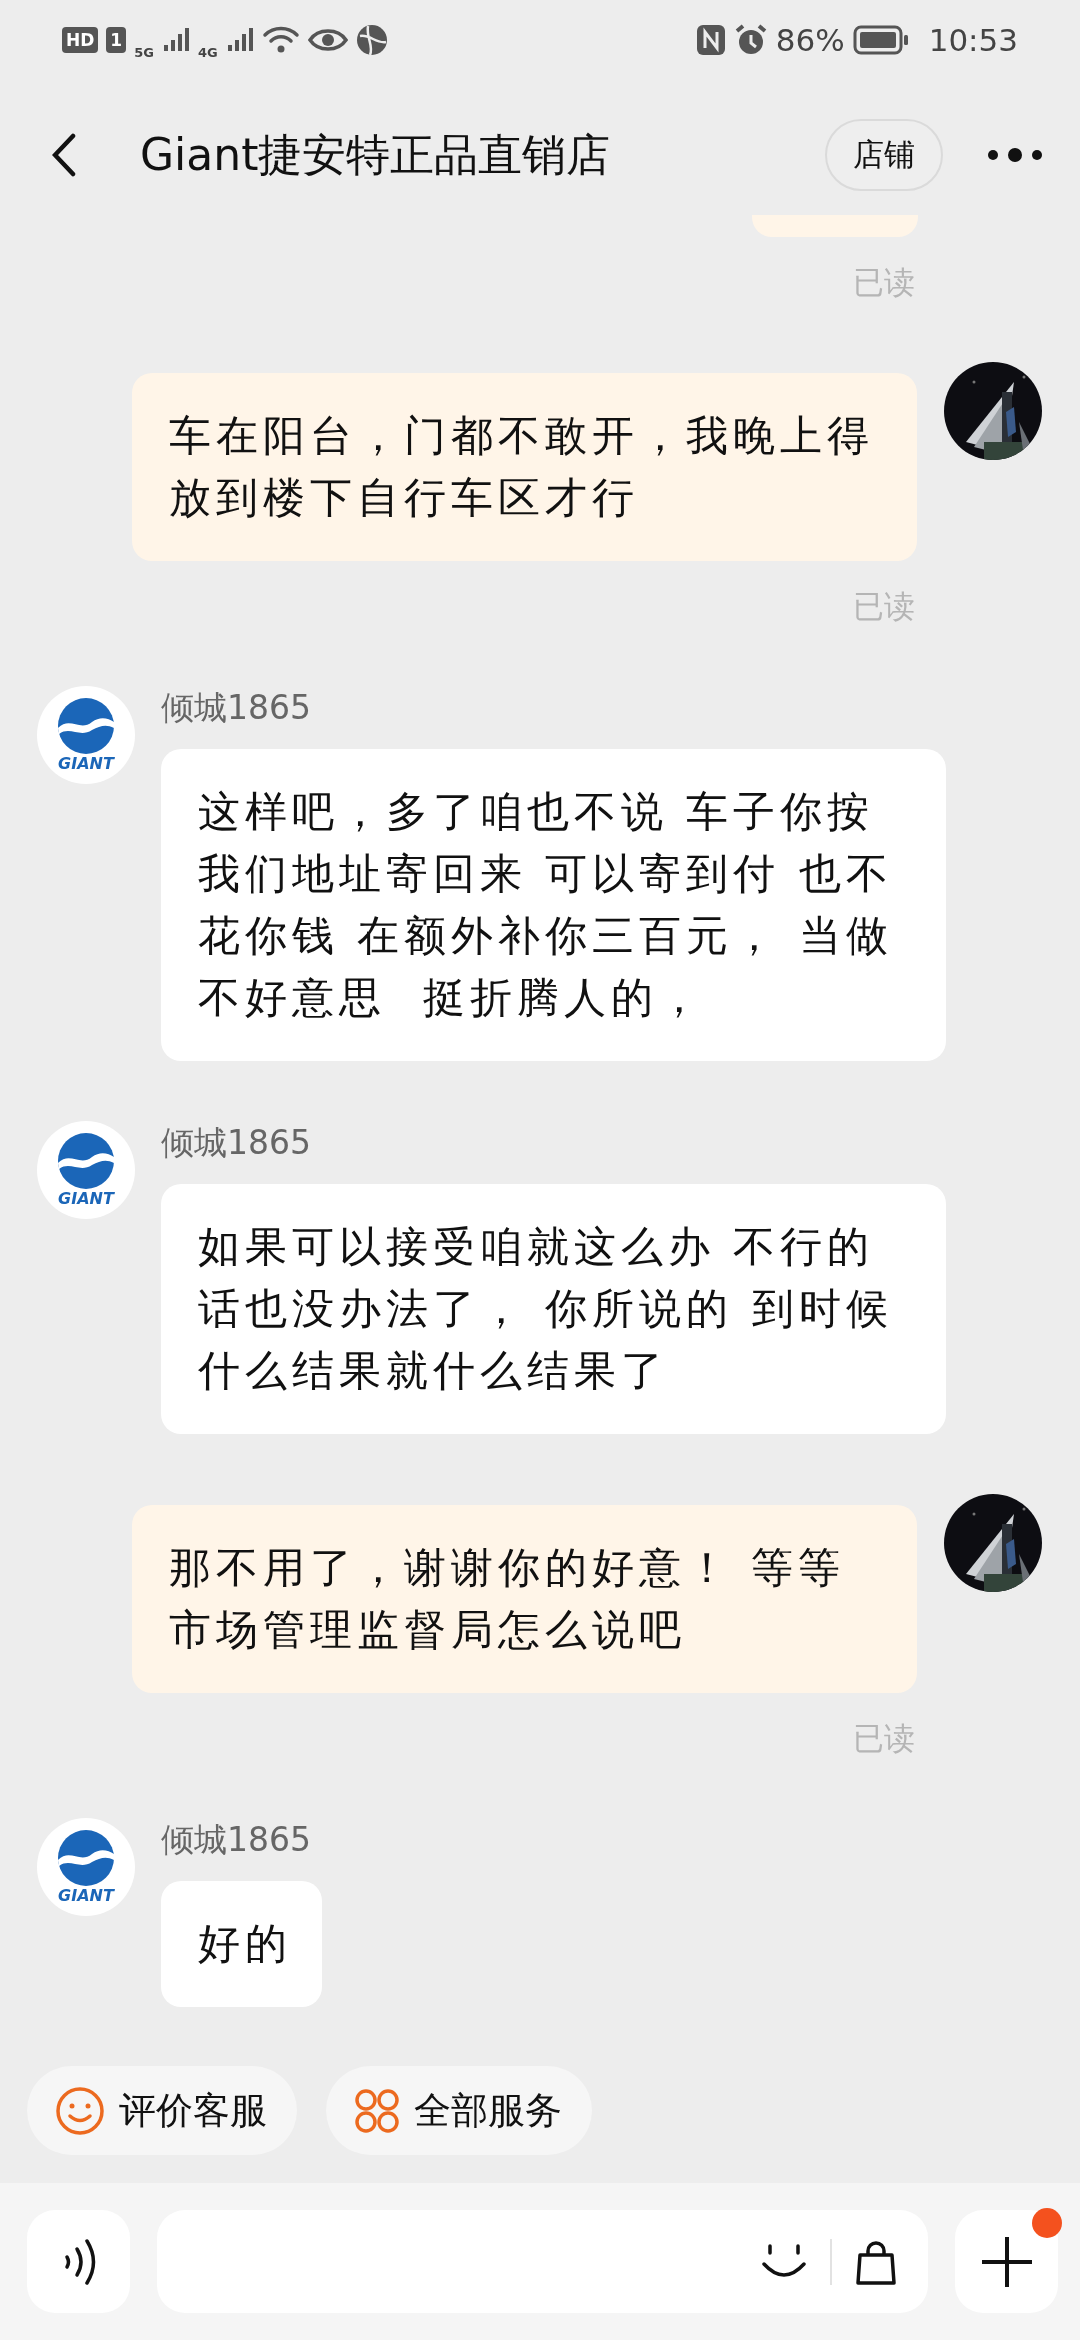 The image size is (1080, 2340). Describe the element at coordinates (880, 40) in the screenshot. I see `battery-icon` at that location.